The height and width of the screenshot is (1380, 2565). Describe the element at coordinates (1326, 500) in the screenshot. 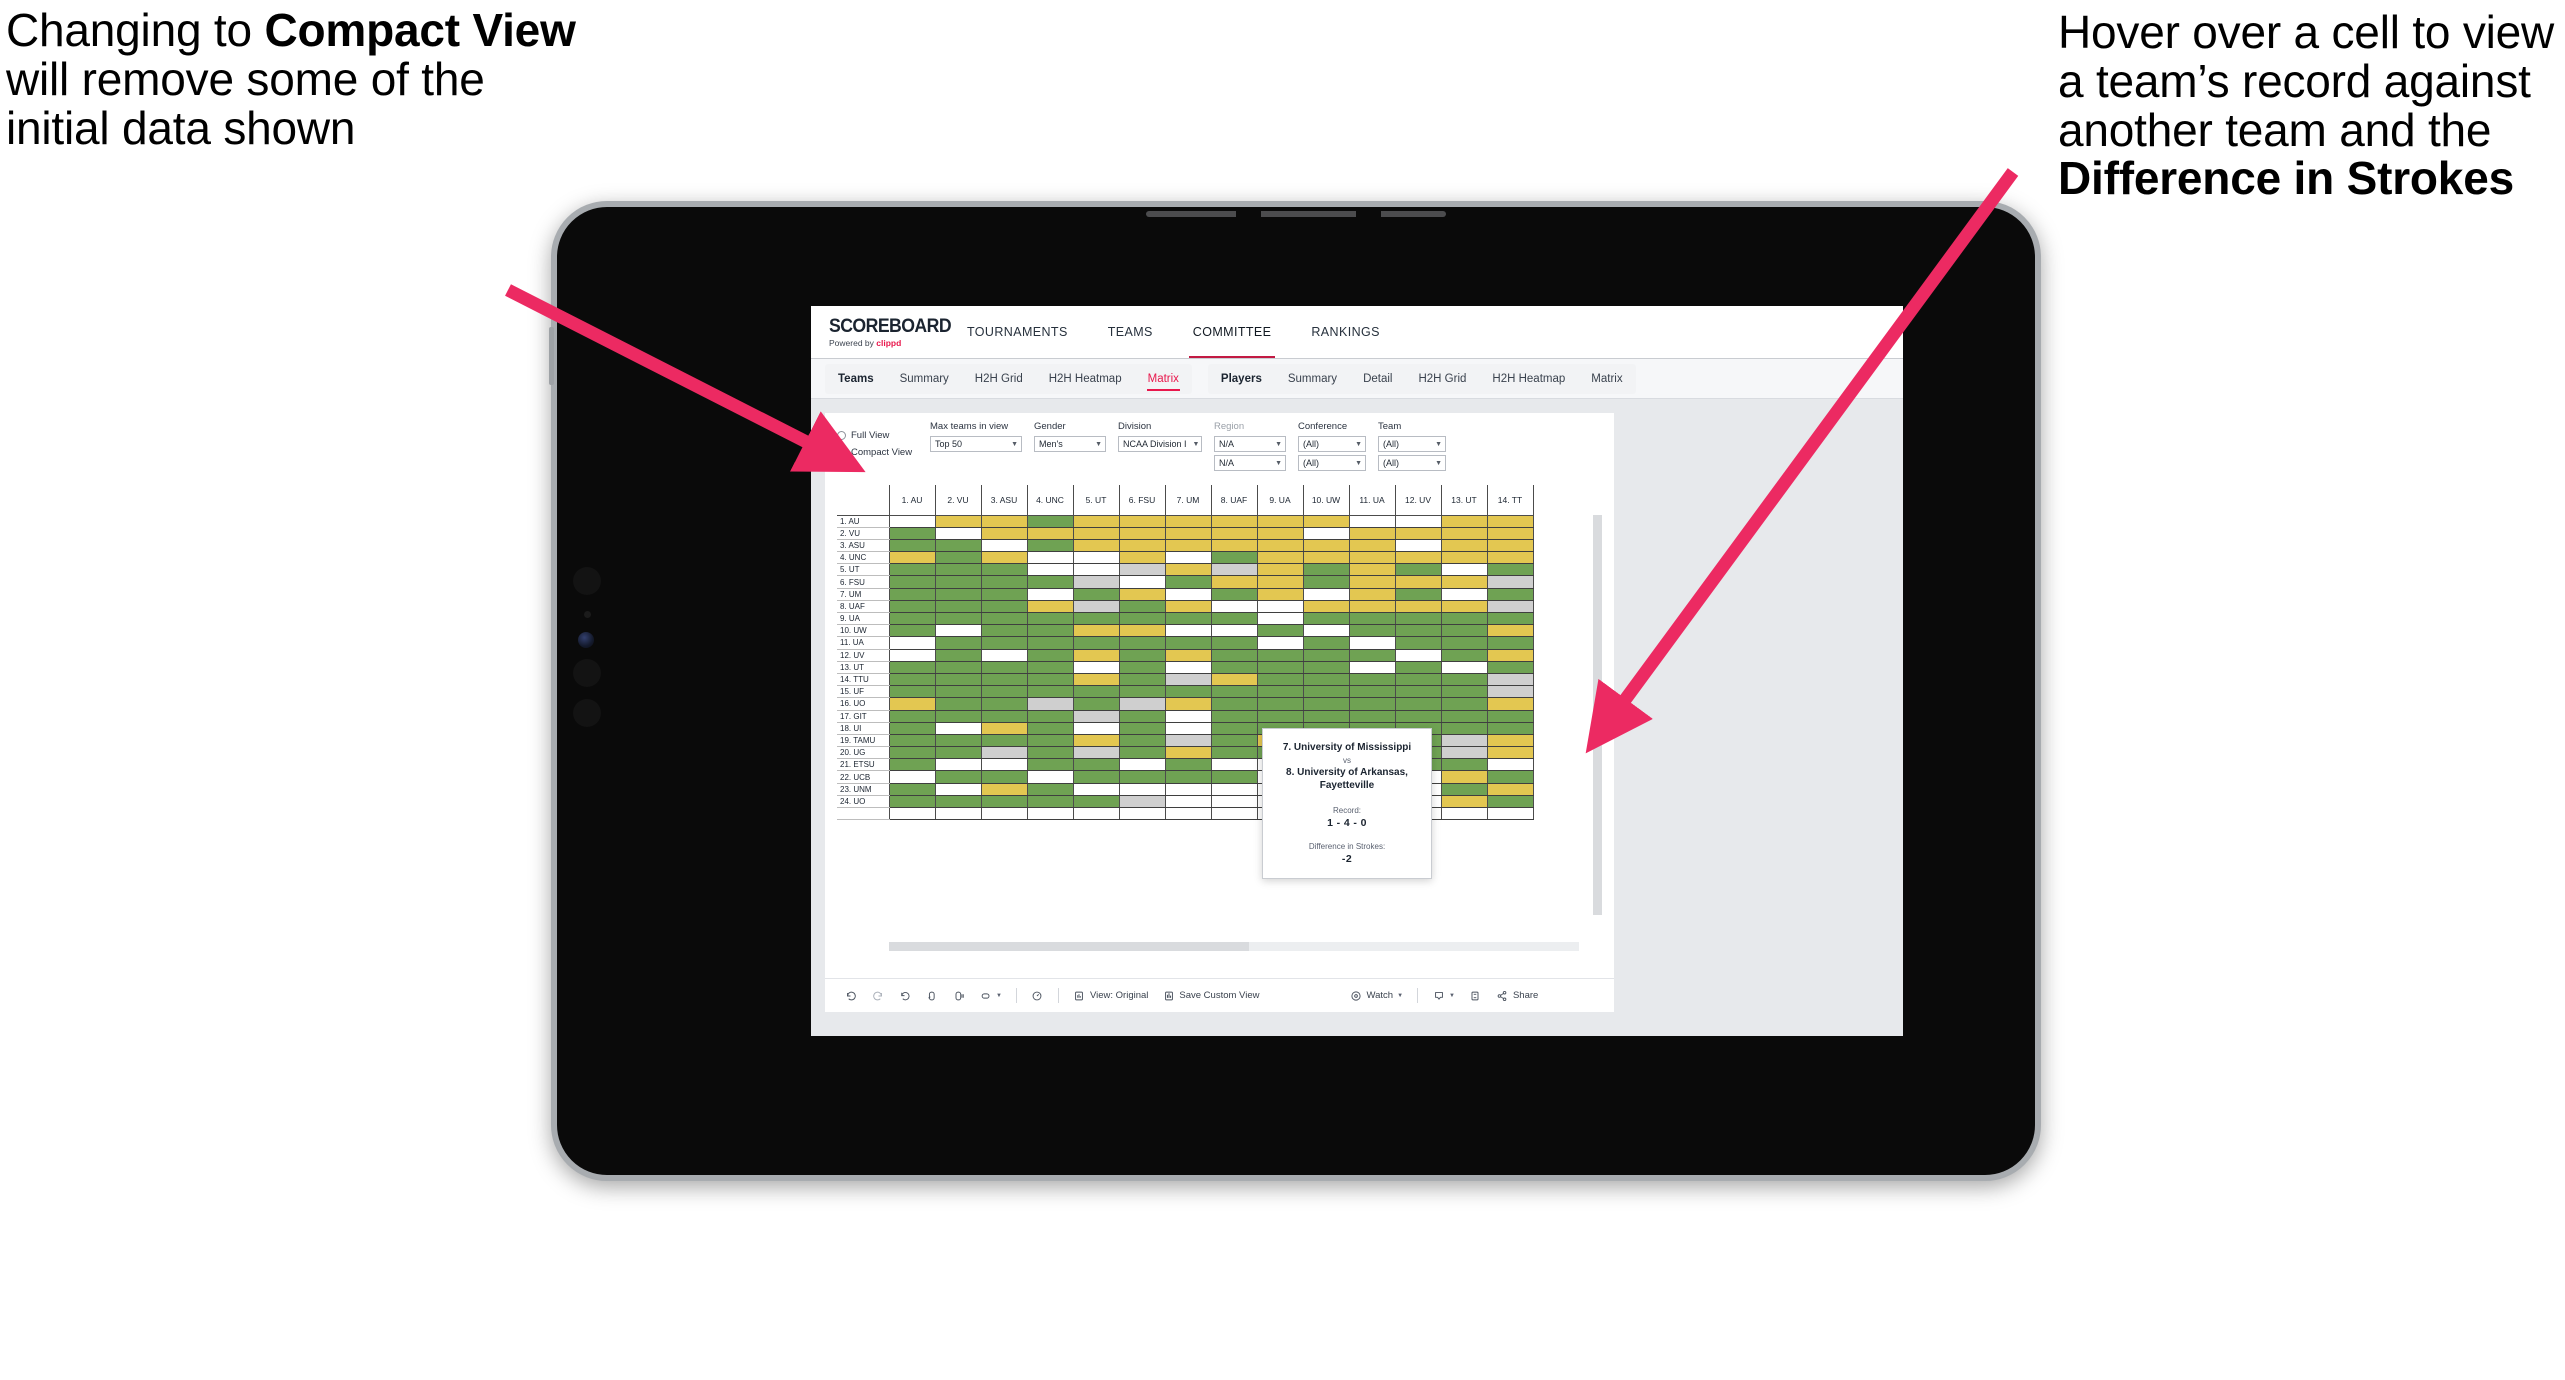

I see `matrix-col-header: 10. UW` at that location.